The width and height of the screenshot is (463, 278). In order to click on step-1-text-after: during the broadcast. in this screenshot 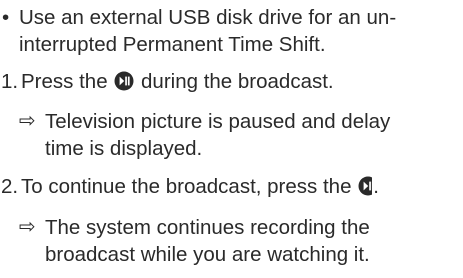, I will do `click(237, 81)`.